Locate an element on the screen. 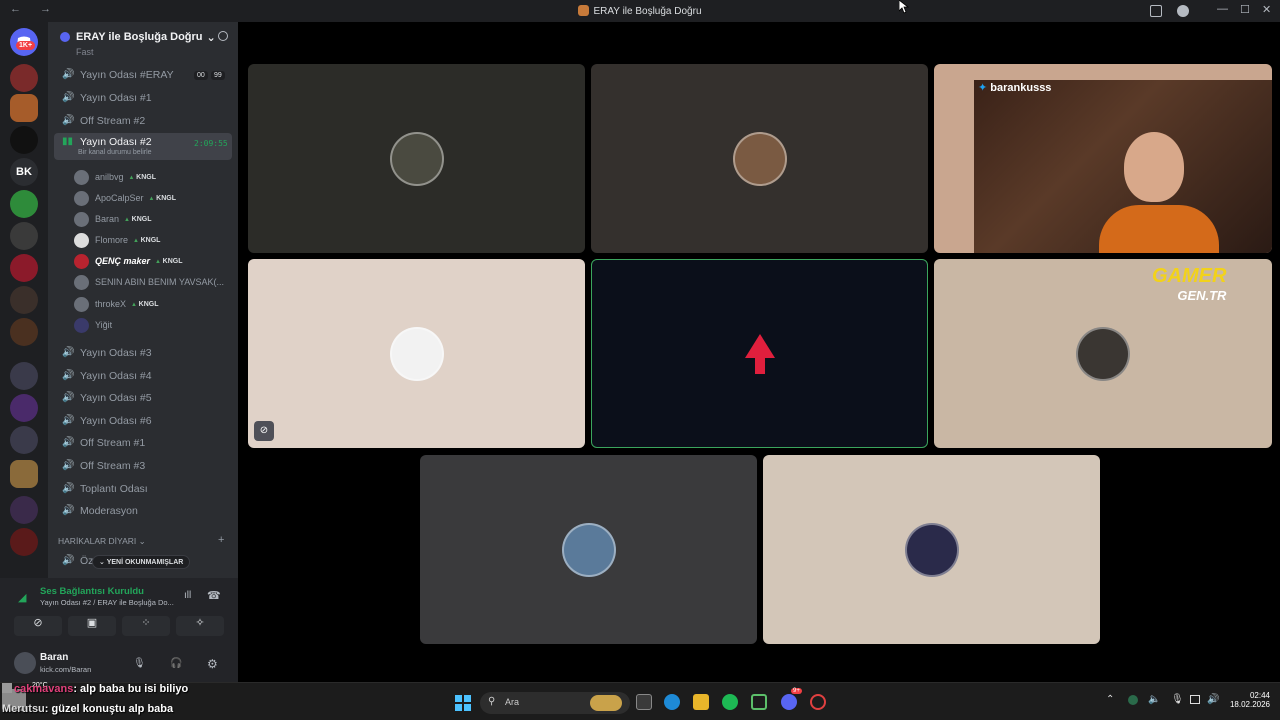  channel-off-2: 🔊 Off Stream #2 is located at coordinates (143, 121).